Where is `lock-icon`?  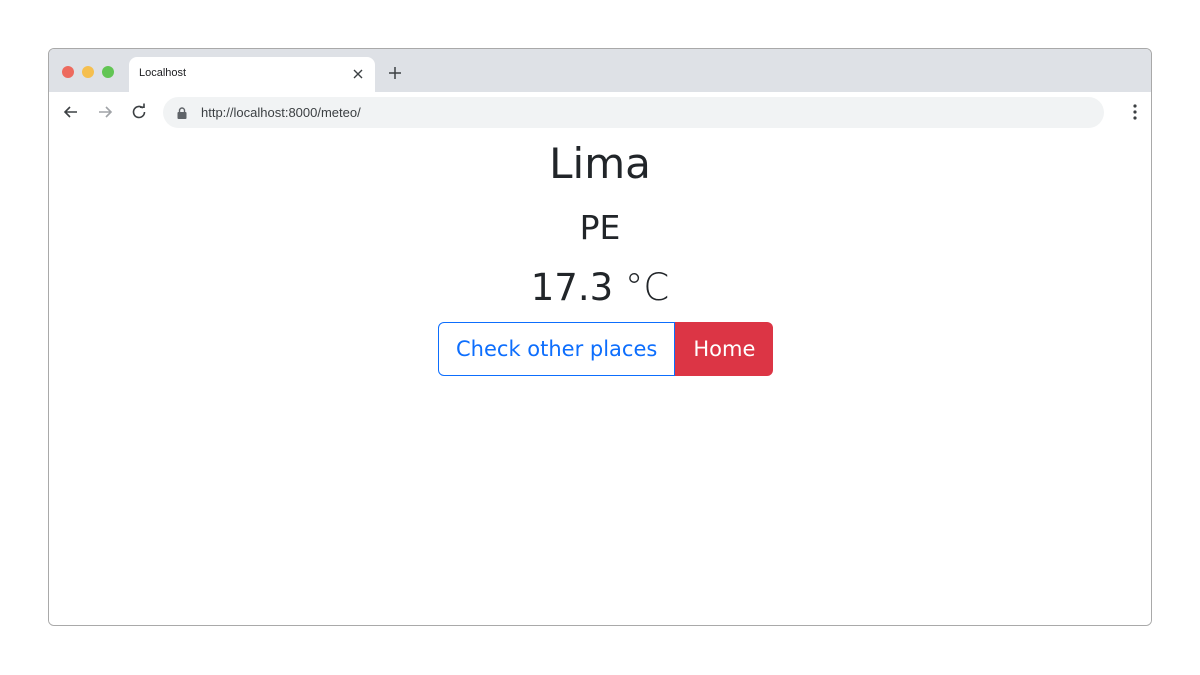
lock-icon is located at coordinates (182, 113).